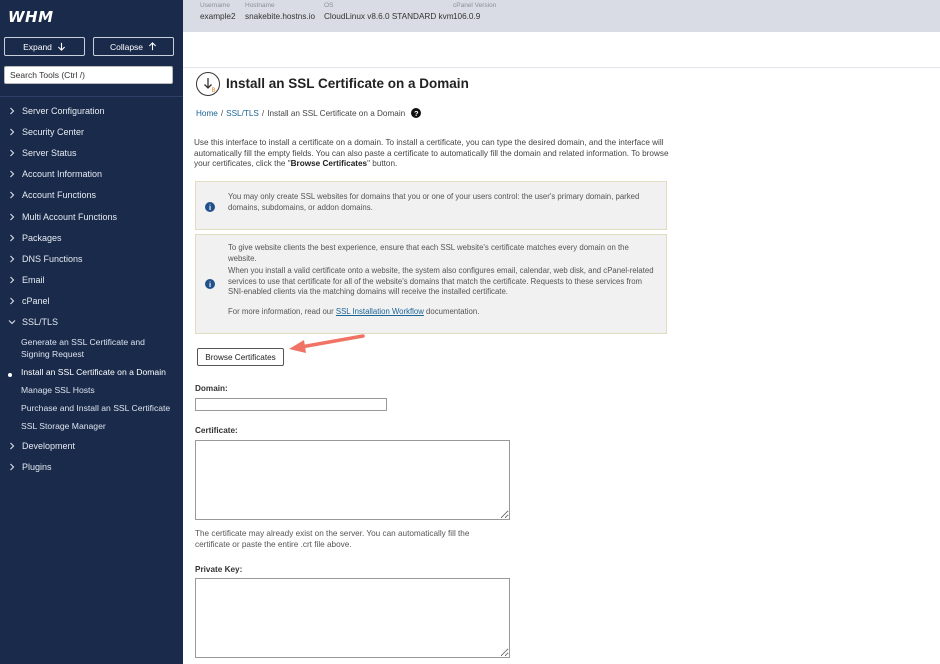 This screenshot has width=940, height=664. I want to click on sidebar-item-server-configuration: Server Configuration, so click(91, 110).